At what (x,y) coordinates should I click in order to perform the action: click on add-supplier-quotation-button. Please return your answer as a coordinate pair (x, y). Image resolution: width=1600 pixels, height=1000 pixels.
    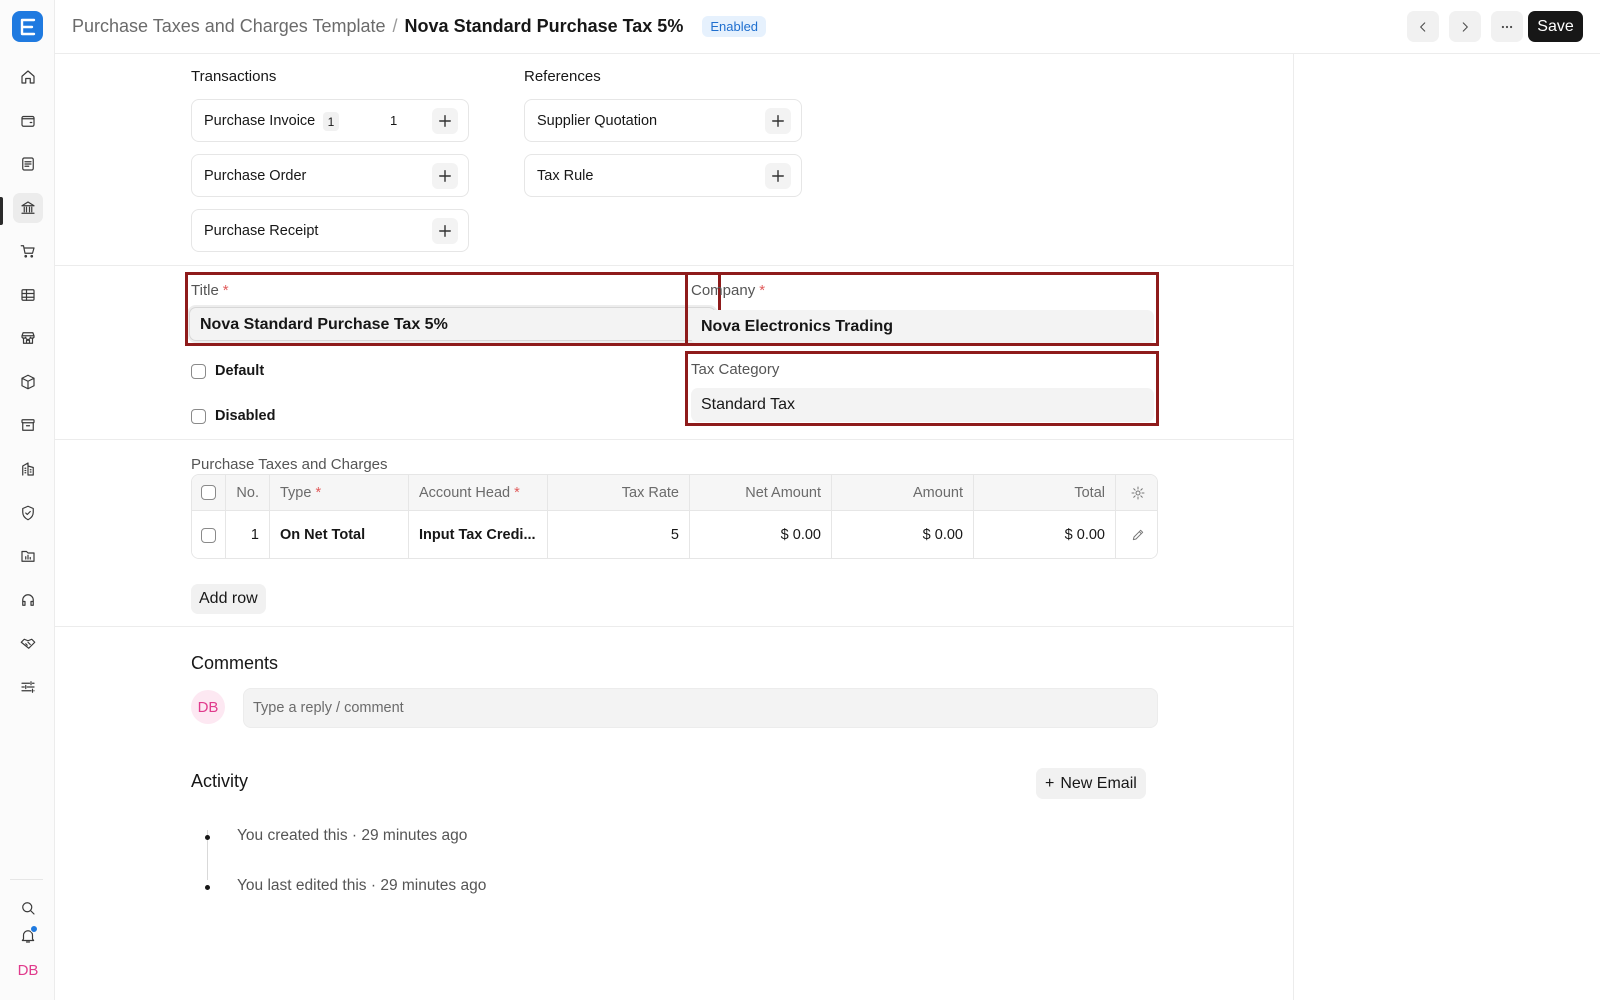
    Looking at the image, I should click on (778, 121).